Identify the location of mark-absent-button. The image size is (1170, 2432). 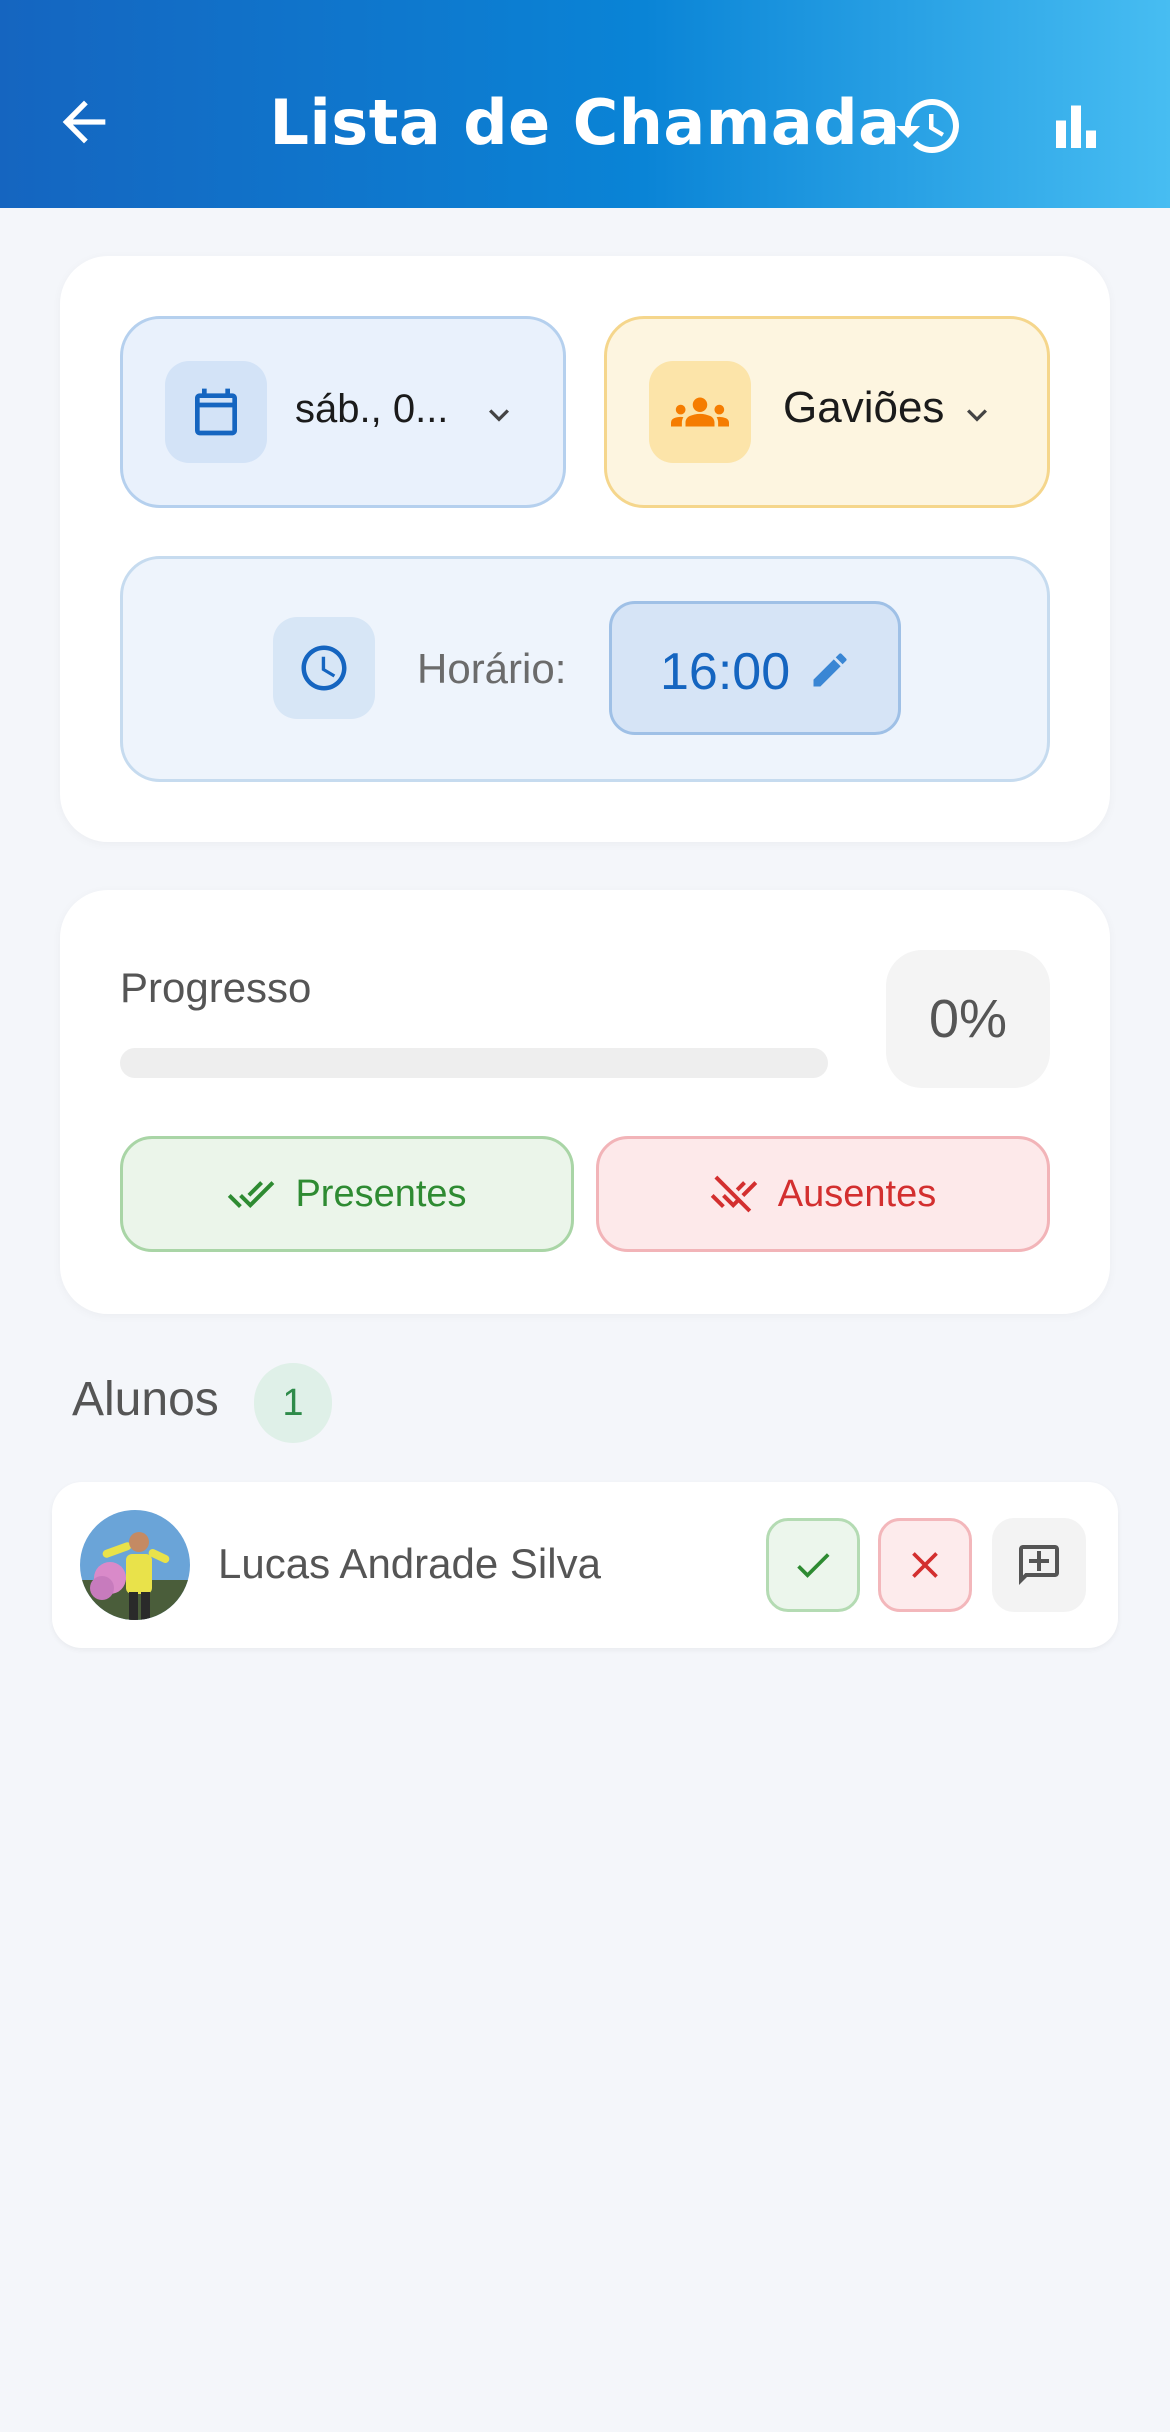
(925, 1565).